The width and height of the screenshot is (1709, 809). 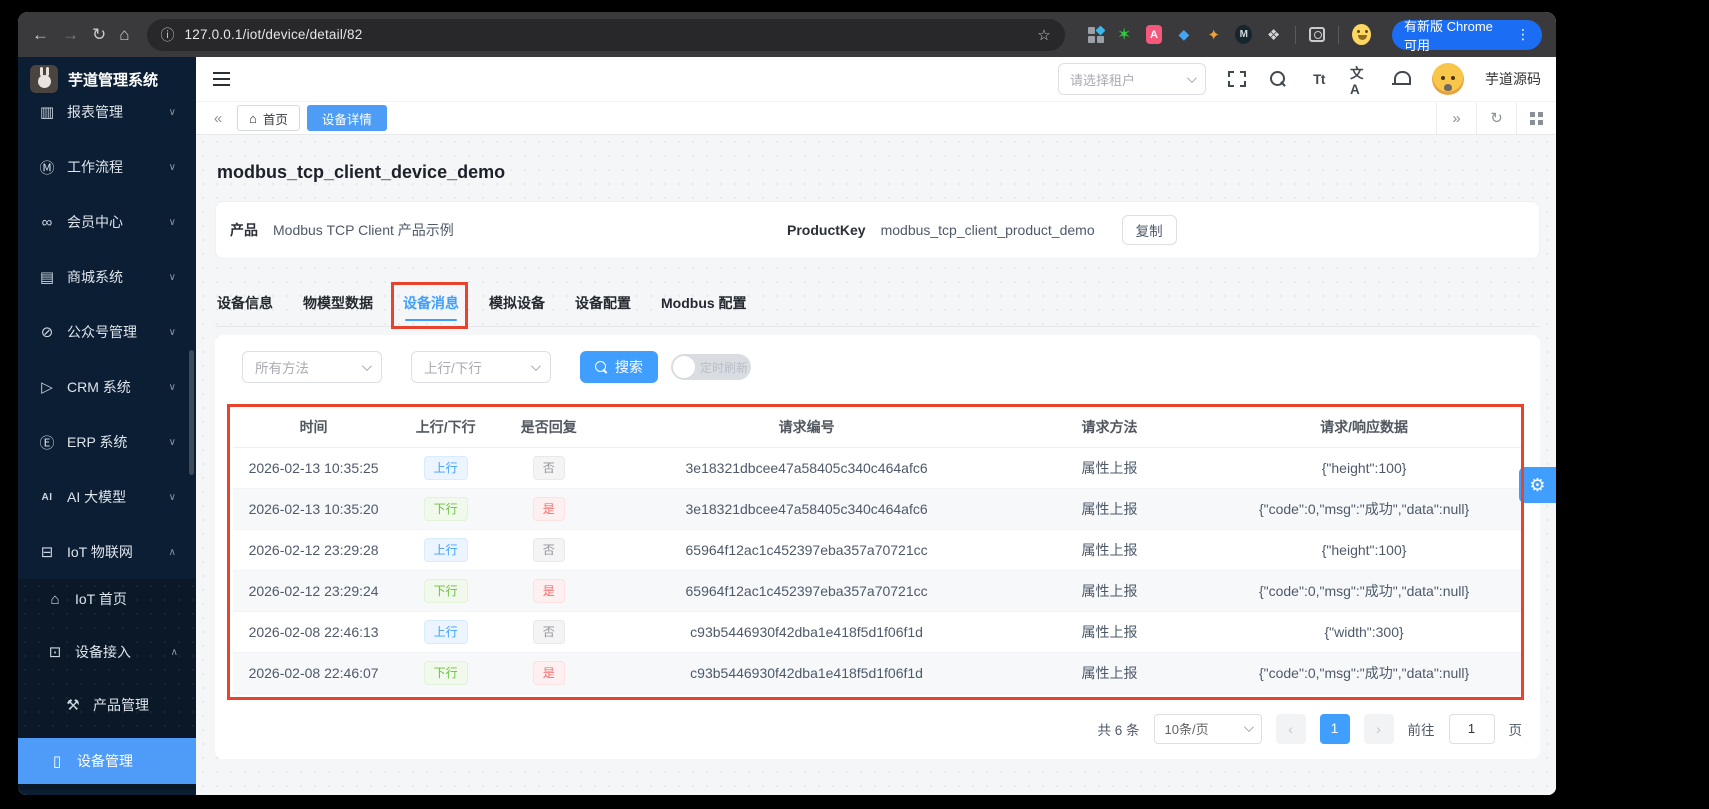 I want to click on direction-select: 上行/下行, so click(x=481, y=367).